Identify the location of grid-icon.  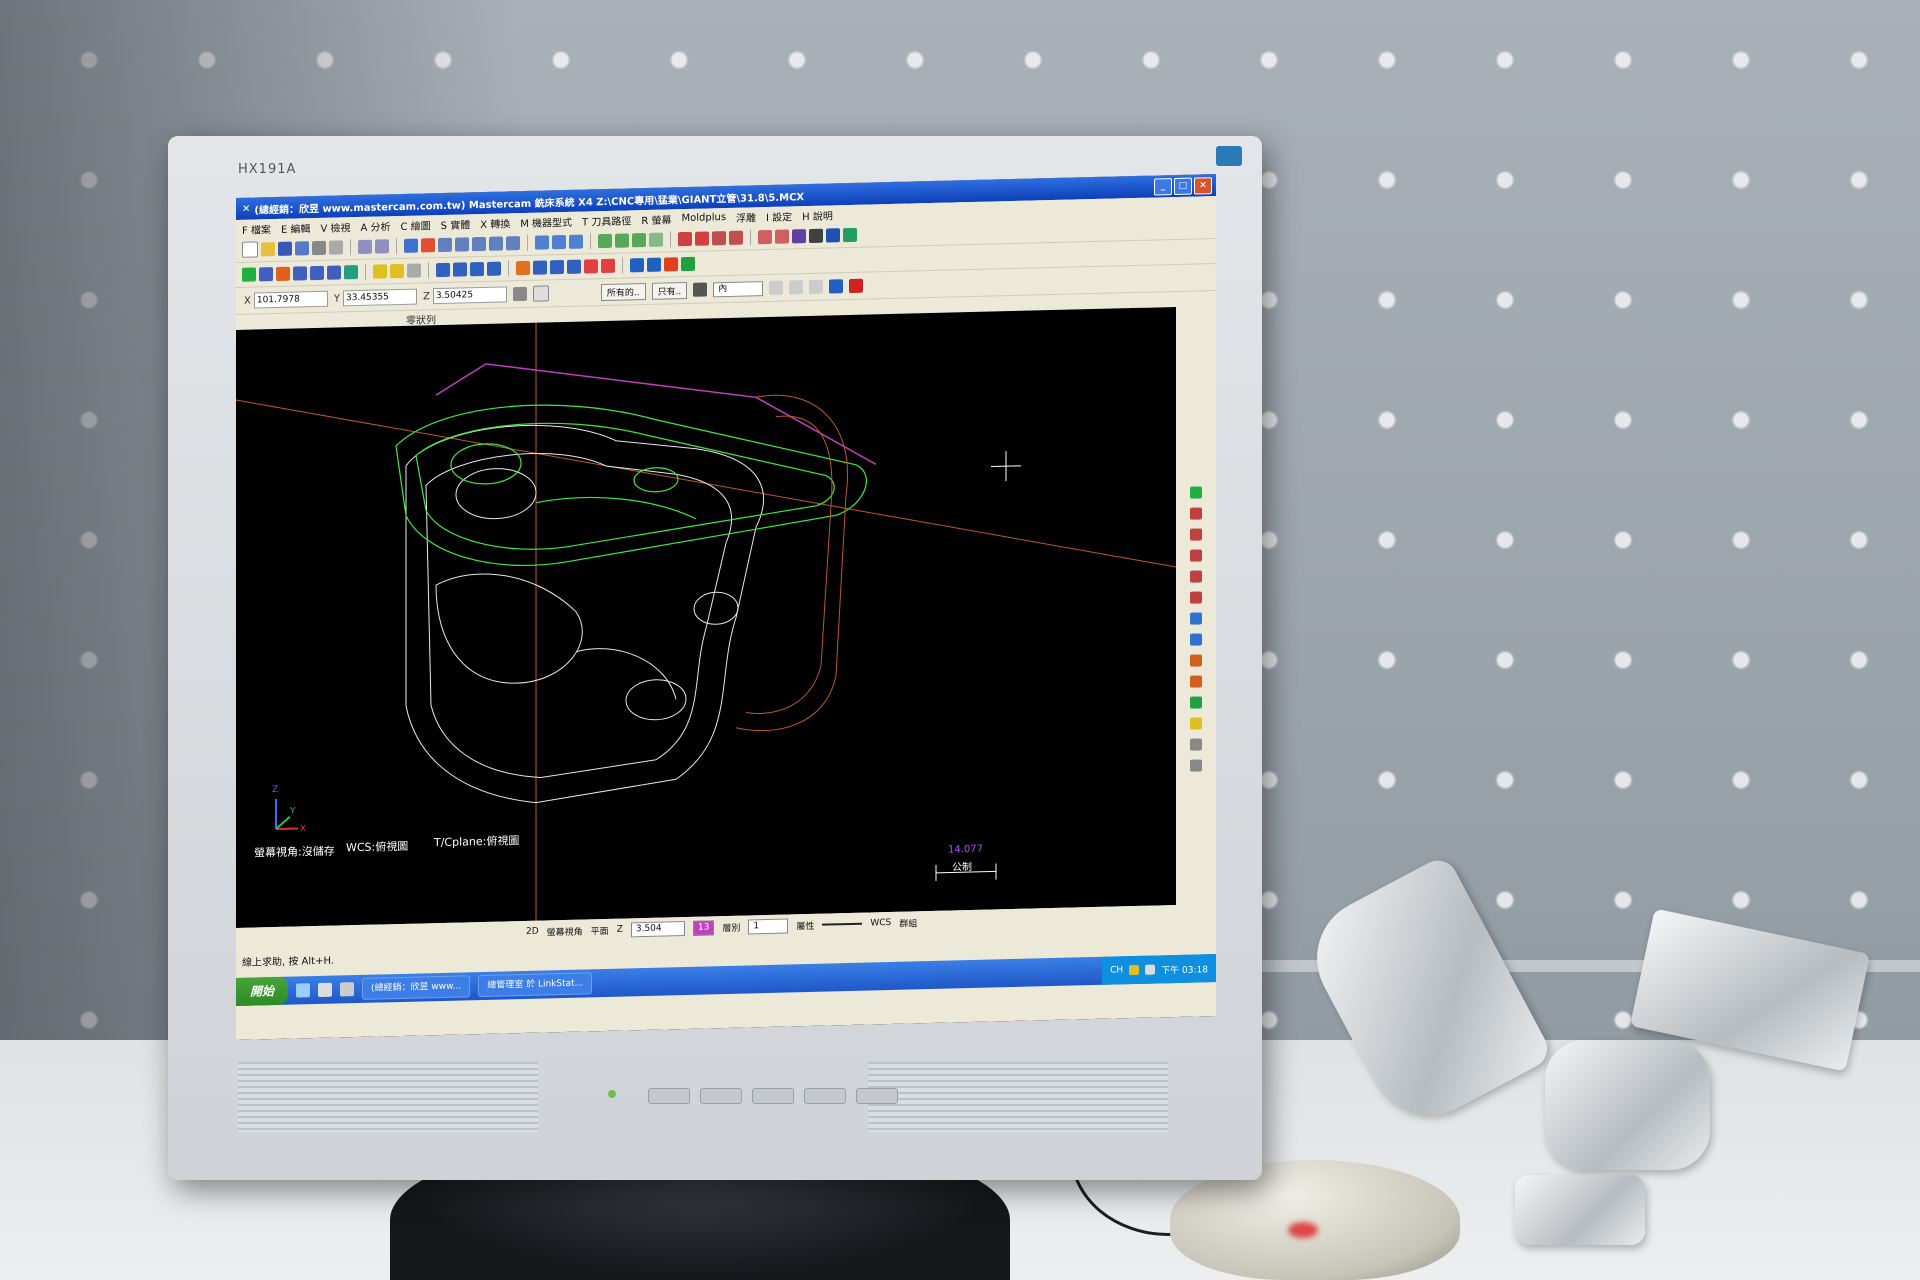
(685, 239).